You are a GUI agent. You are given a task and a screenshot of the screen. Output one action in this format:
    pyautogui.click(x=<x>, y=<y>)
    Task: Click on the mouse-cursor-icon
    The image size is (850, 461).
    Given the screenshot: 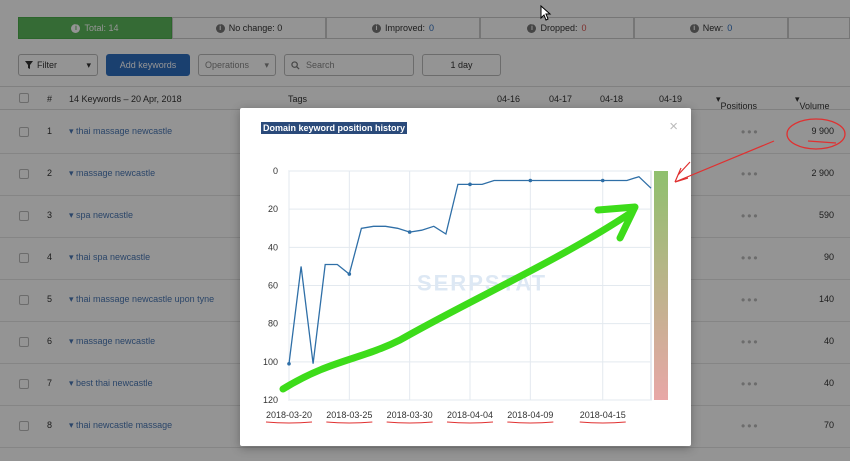 What is the action you would take?
    pyautogui.click(x=546, y=13)
    